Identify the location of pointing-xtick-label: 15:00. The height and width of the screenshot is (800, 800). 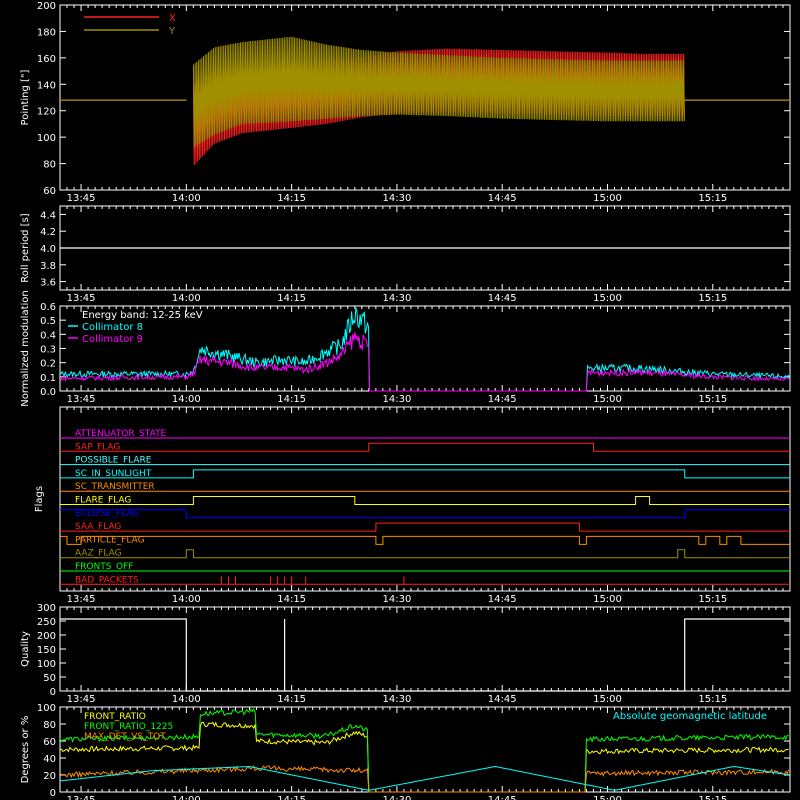
(607, 198).